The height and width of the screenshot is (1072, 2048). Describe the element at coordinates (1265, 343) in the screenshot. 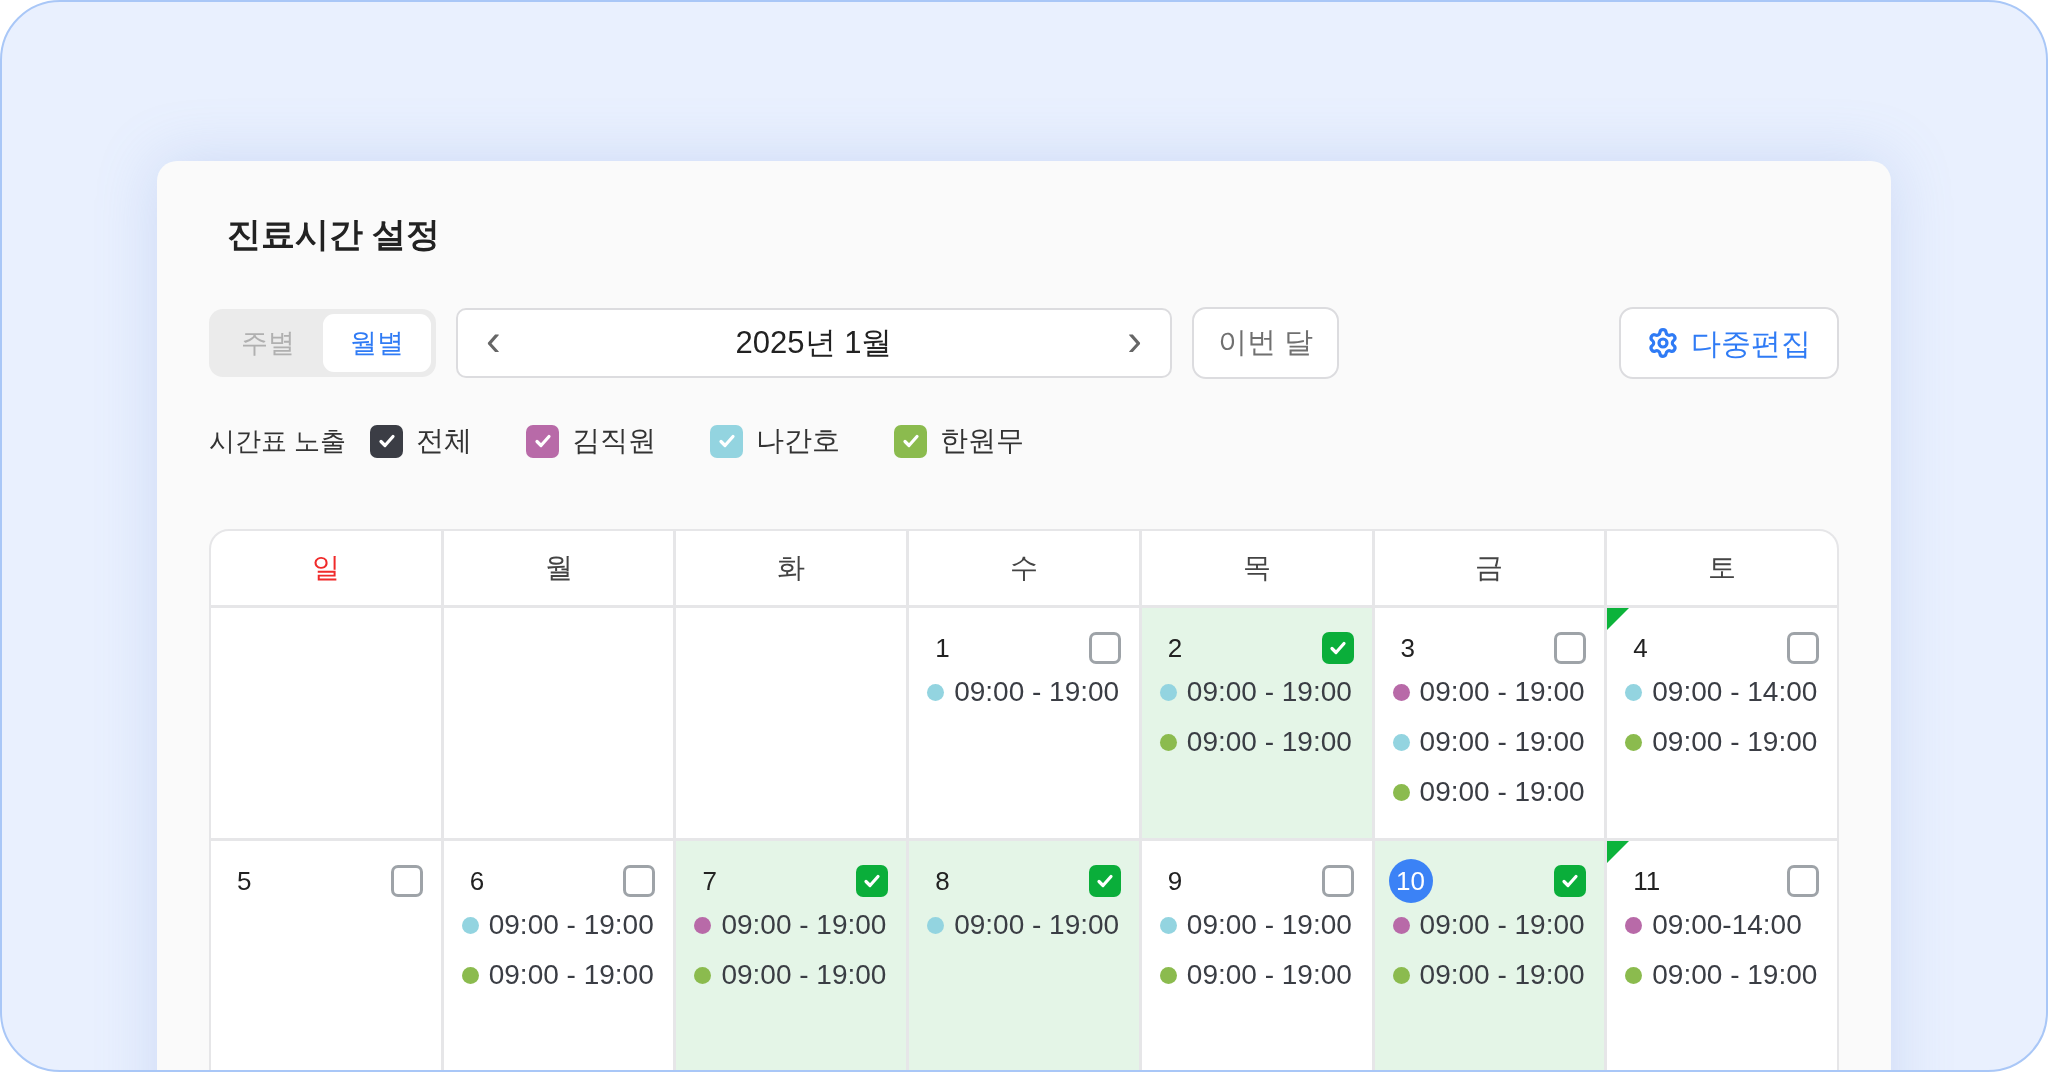

I see `this-month-button: 이번 달` at that location.